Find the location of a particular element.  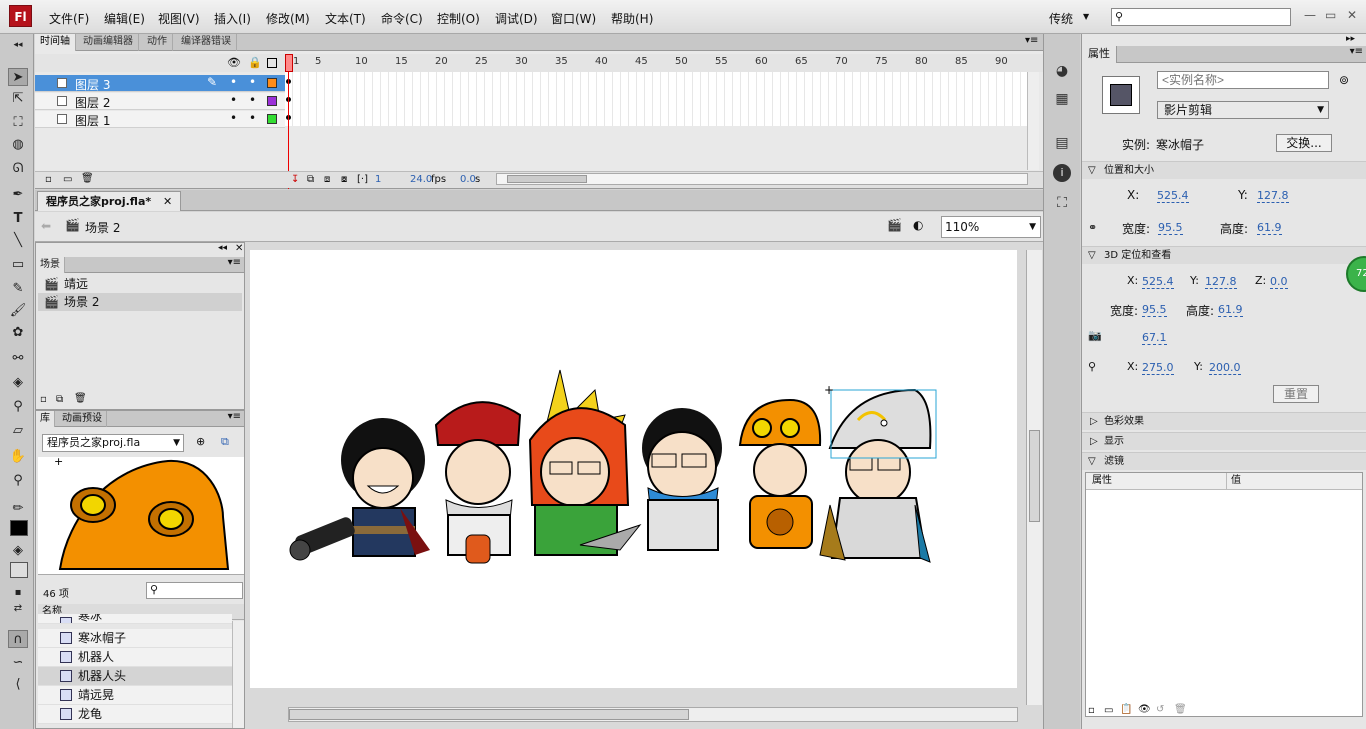

width3d-value: 95.5 is located at coordinates (1154, 310).